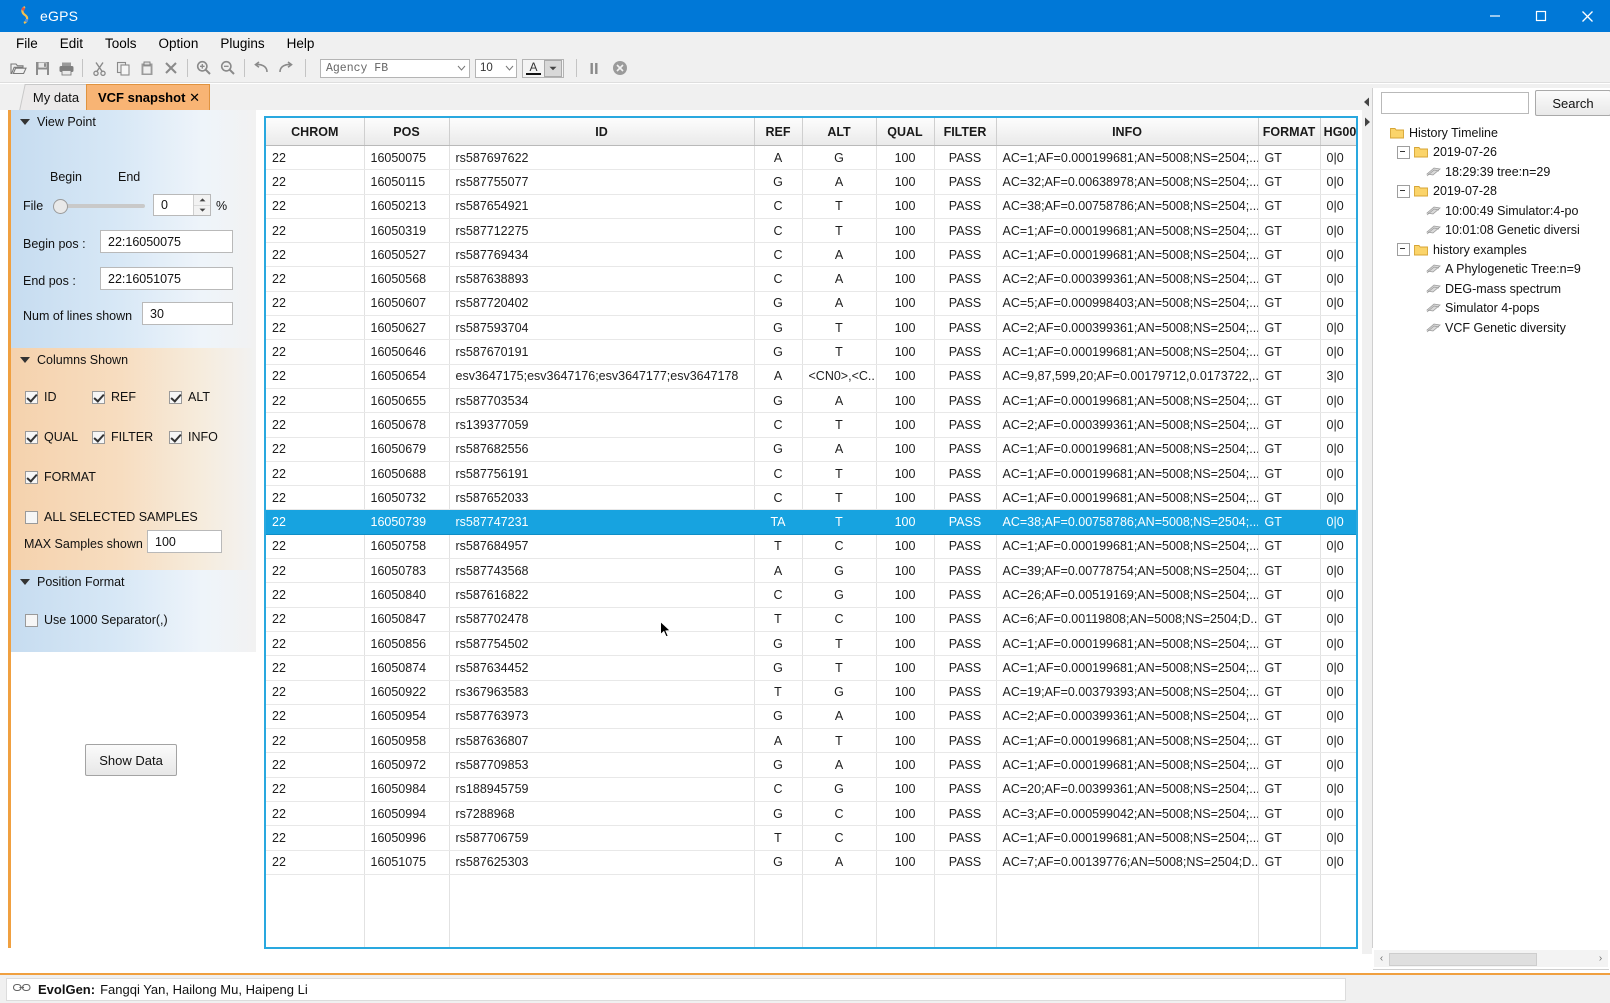 This screenshot has width=1610, height=1003. I want to click on menu-edit: Edit, so click(71, 43).